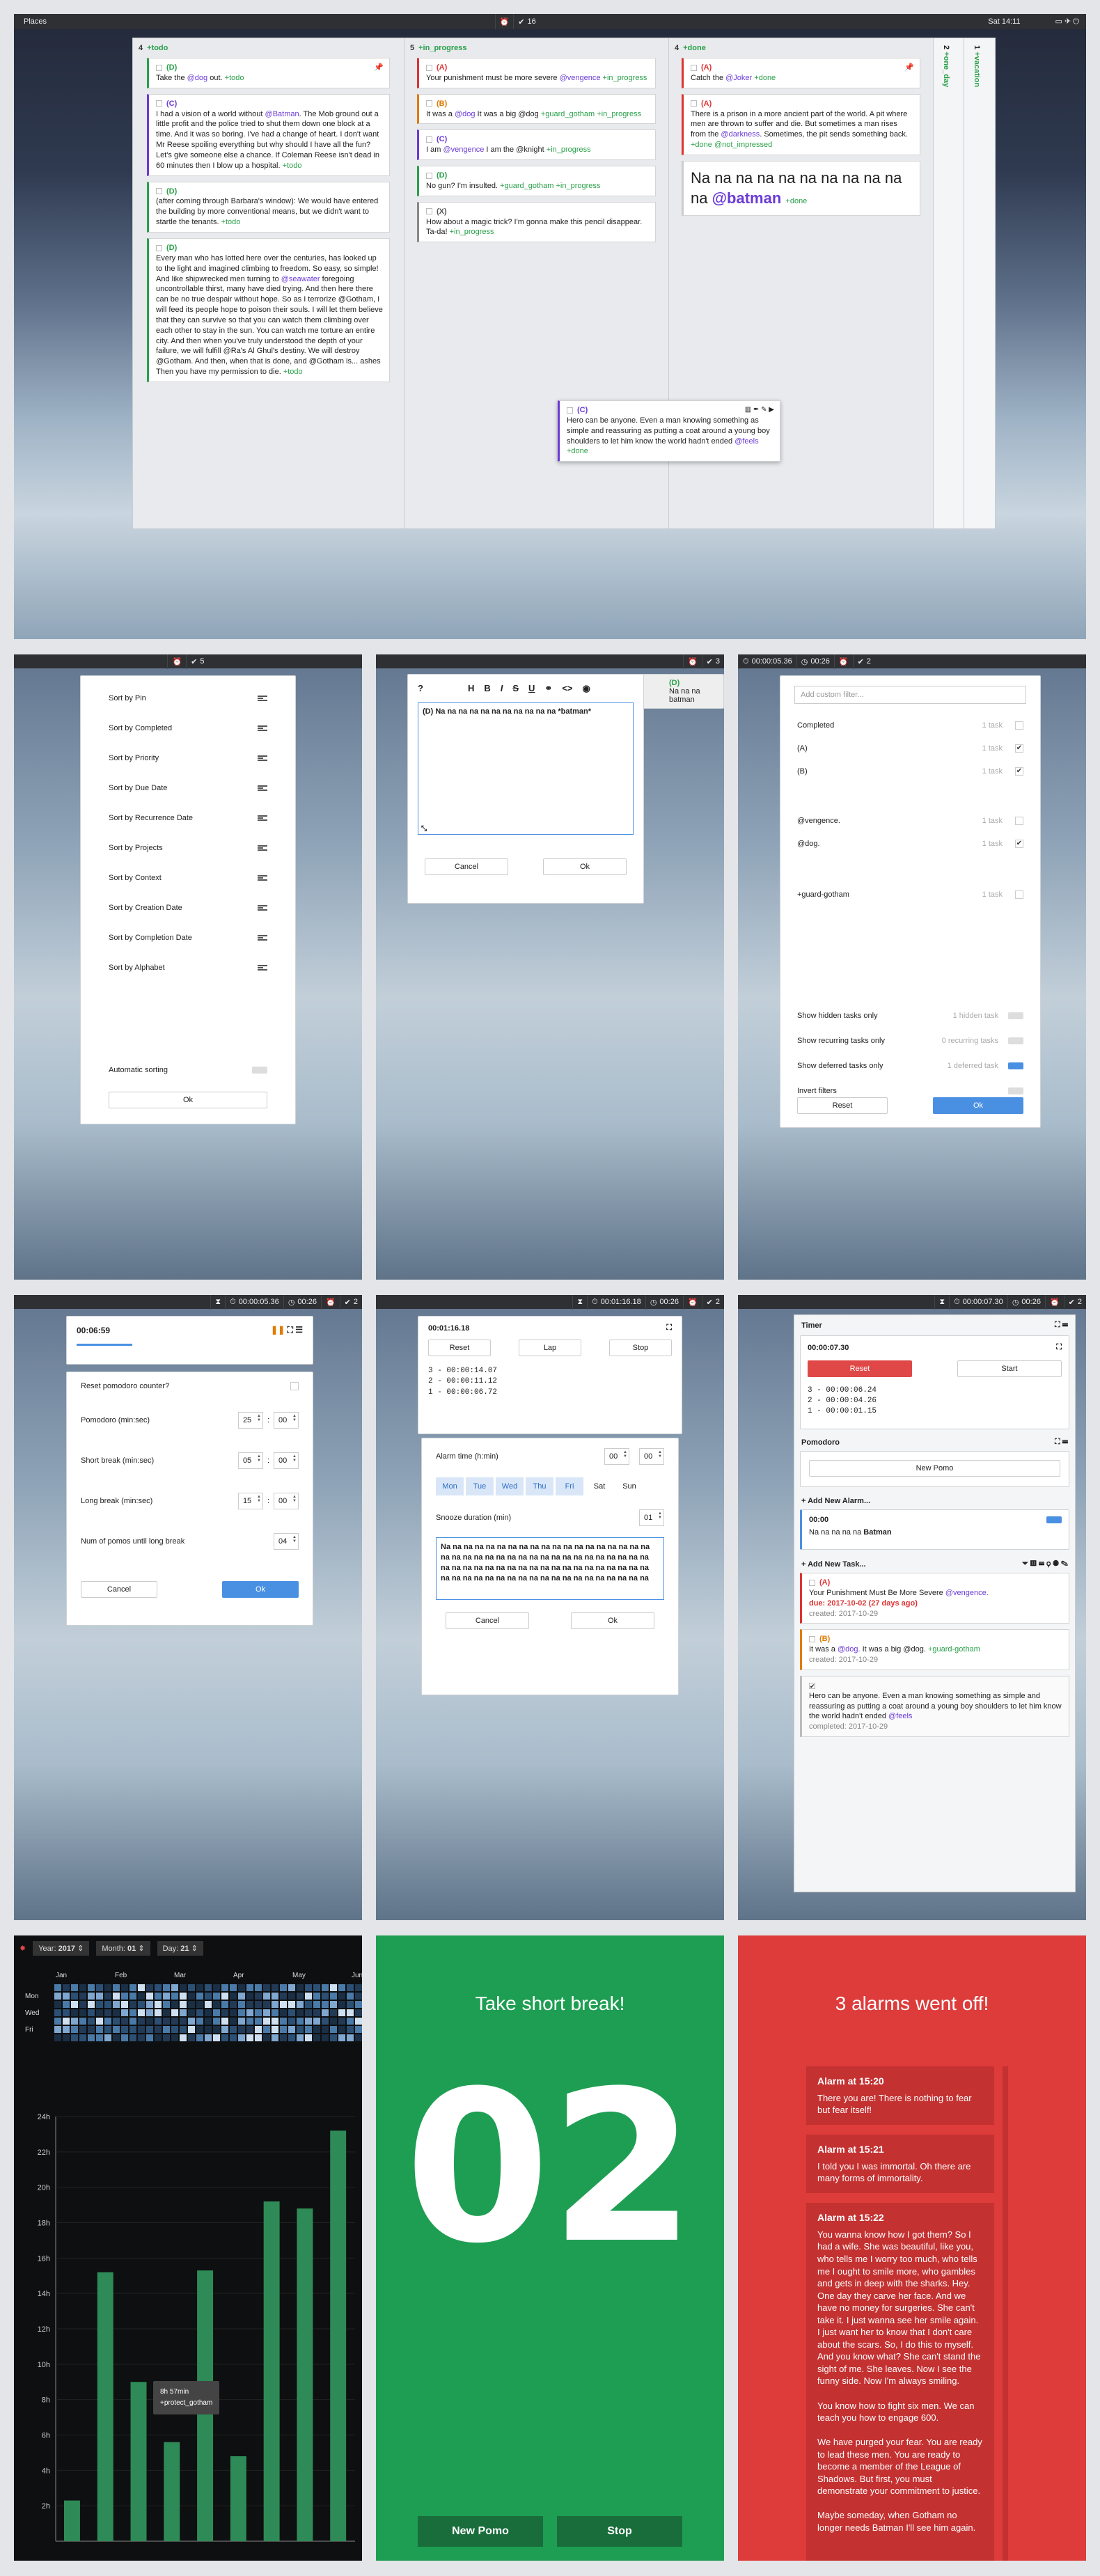 Image resolution: width=1100 pixels, height=2576 pixels. What do you see at coordinates (759, 410) in the screenshot?
I see `task-actions: ▥ ✒ ✎ ▶` at bounding box center [759, 410].